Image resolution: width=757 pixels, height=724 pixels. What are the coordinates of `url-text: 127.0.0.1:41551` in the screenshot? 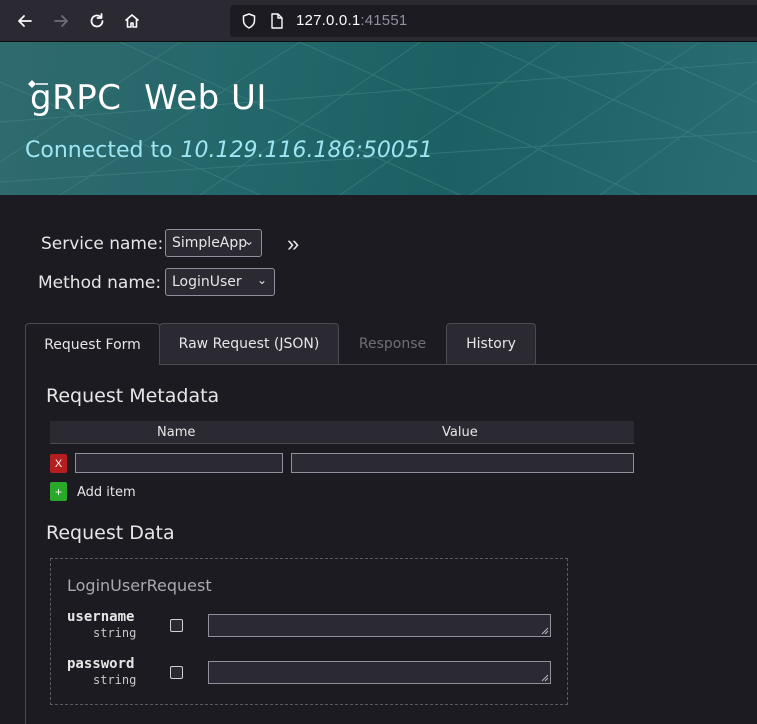 It's located at (351, 20).